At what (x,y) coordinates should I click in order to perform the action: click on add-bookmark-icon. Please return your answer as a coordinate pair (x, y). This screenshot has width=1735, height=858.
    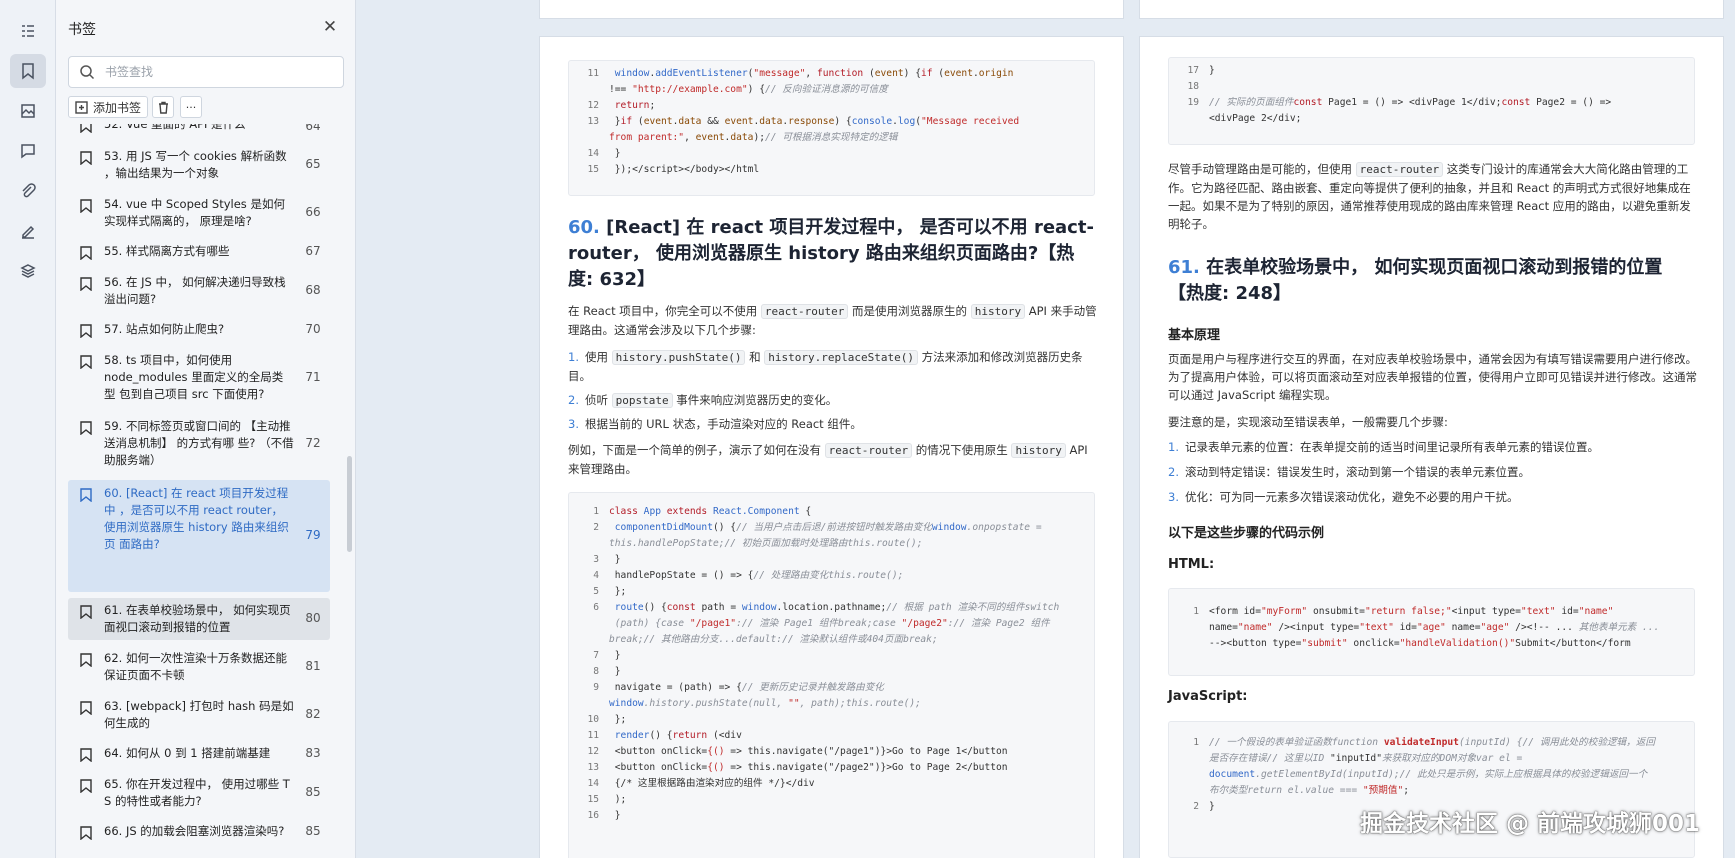
    Looking at the image, I should click on (81, 107).